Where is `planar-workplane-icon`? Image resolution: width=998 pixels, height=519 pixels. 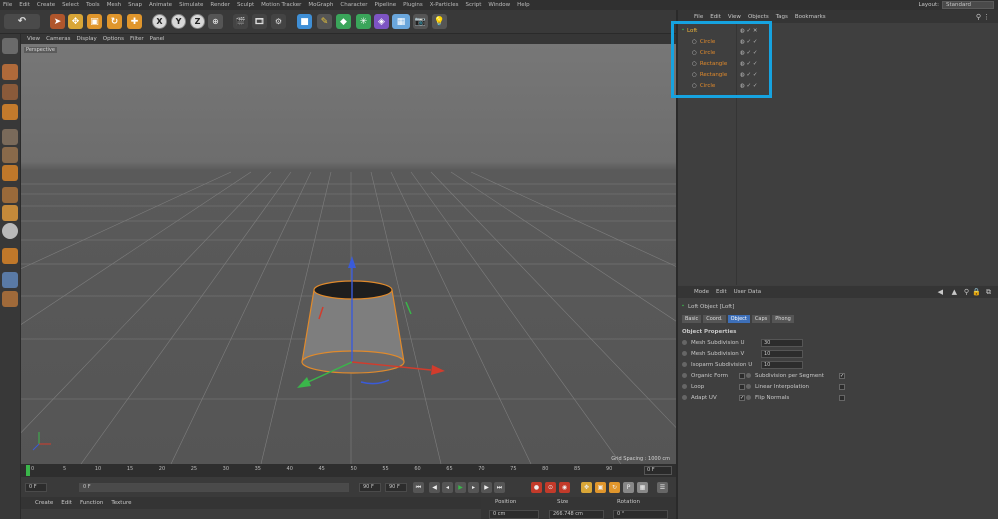
planar-workplane-icon is located at coordinates (10, 280).